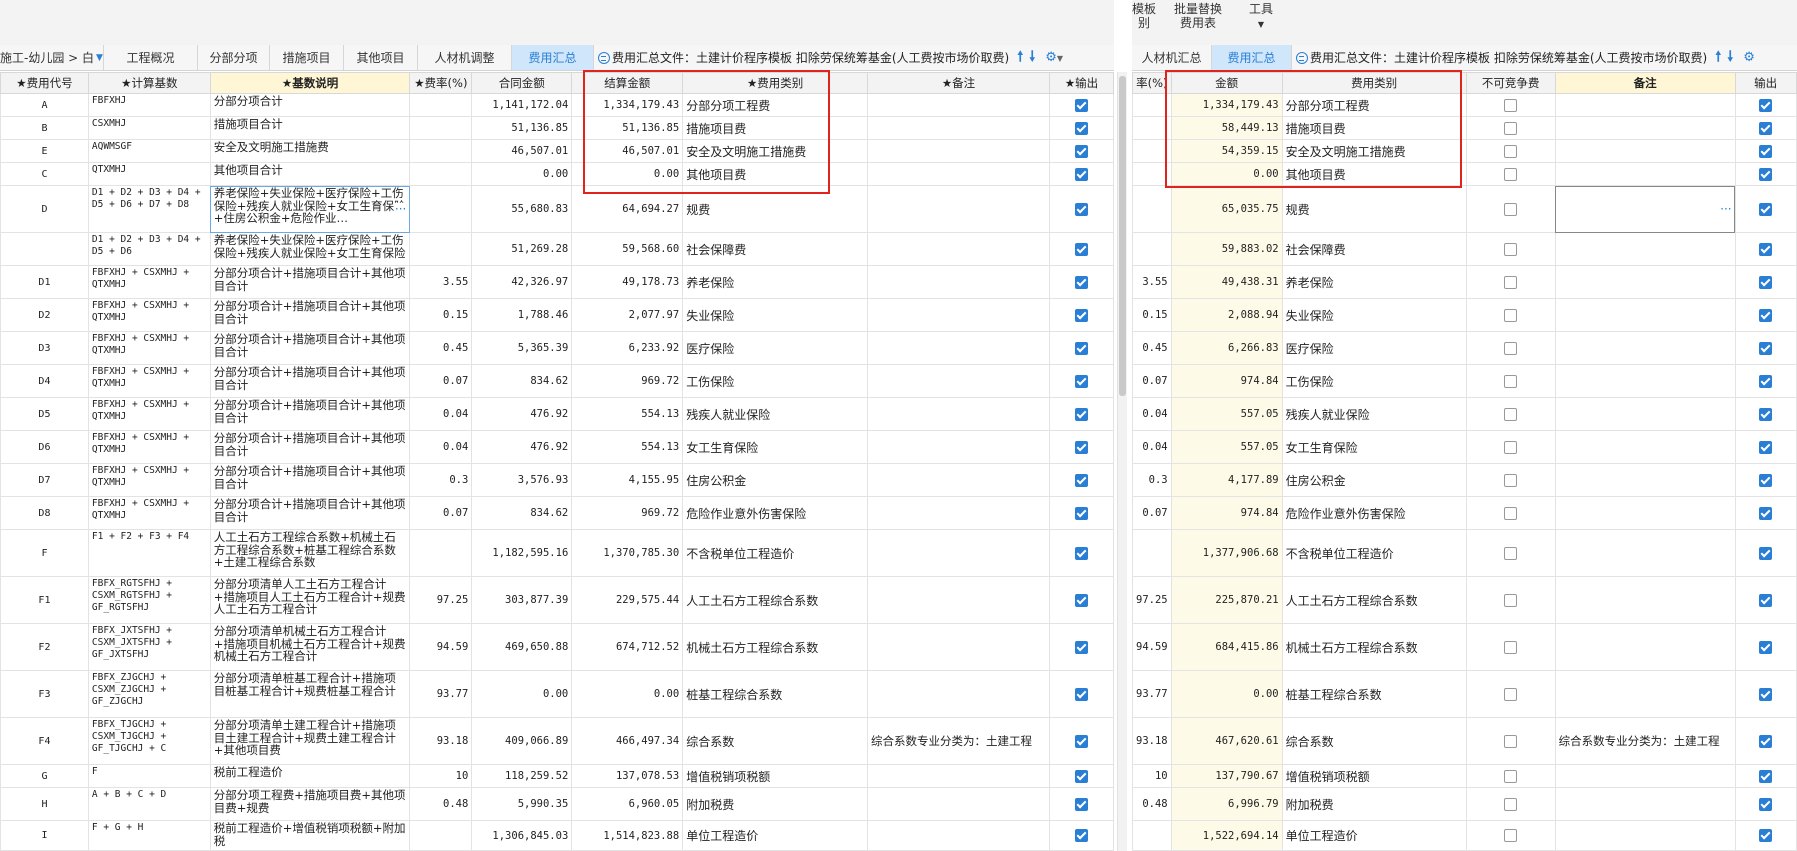 The width and height of the screenshot is (1797, 851). Describe the element at coordinates (310, 804) in the screenshot. I see `base-desc-cell: 分部分项工程费+措施项目费+其他项目费+规费` at that location.